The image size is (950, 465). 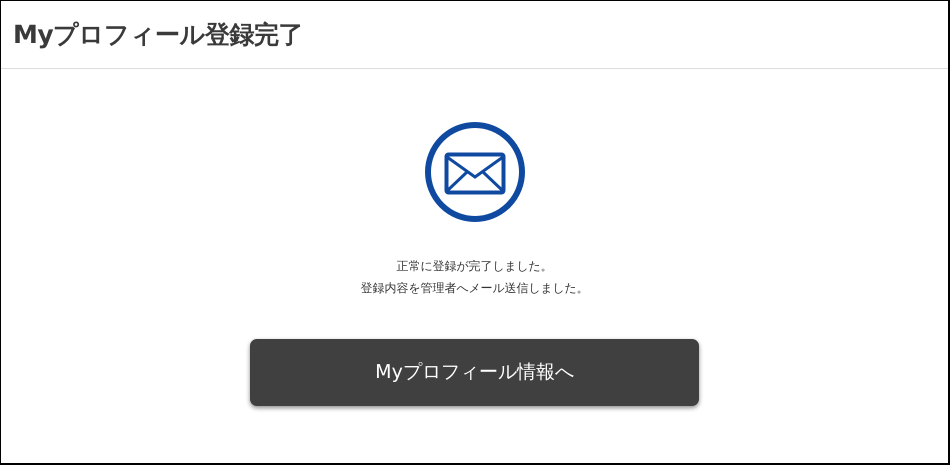 I want to click on mail-icon, so click(x=475, y=172).